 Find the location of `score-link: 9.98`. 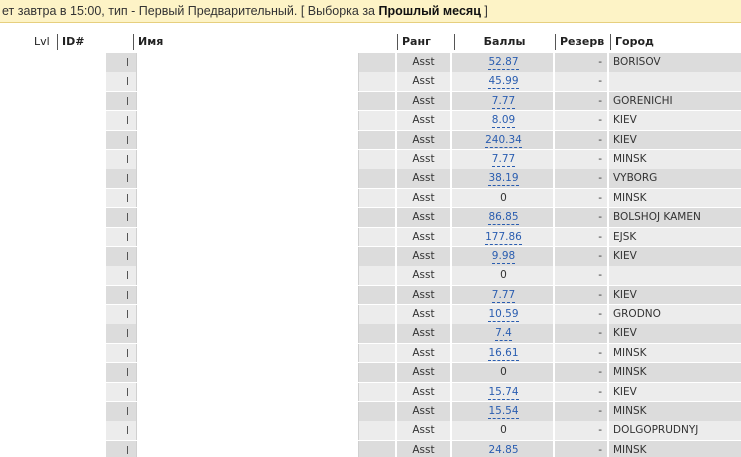

score-link: 9.98 is located at coordinates (503, 257).